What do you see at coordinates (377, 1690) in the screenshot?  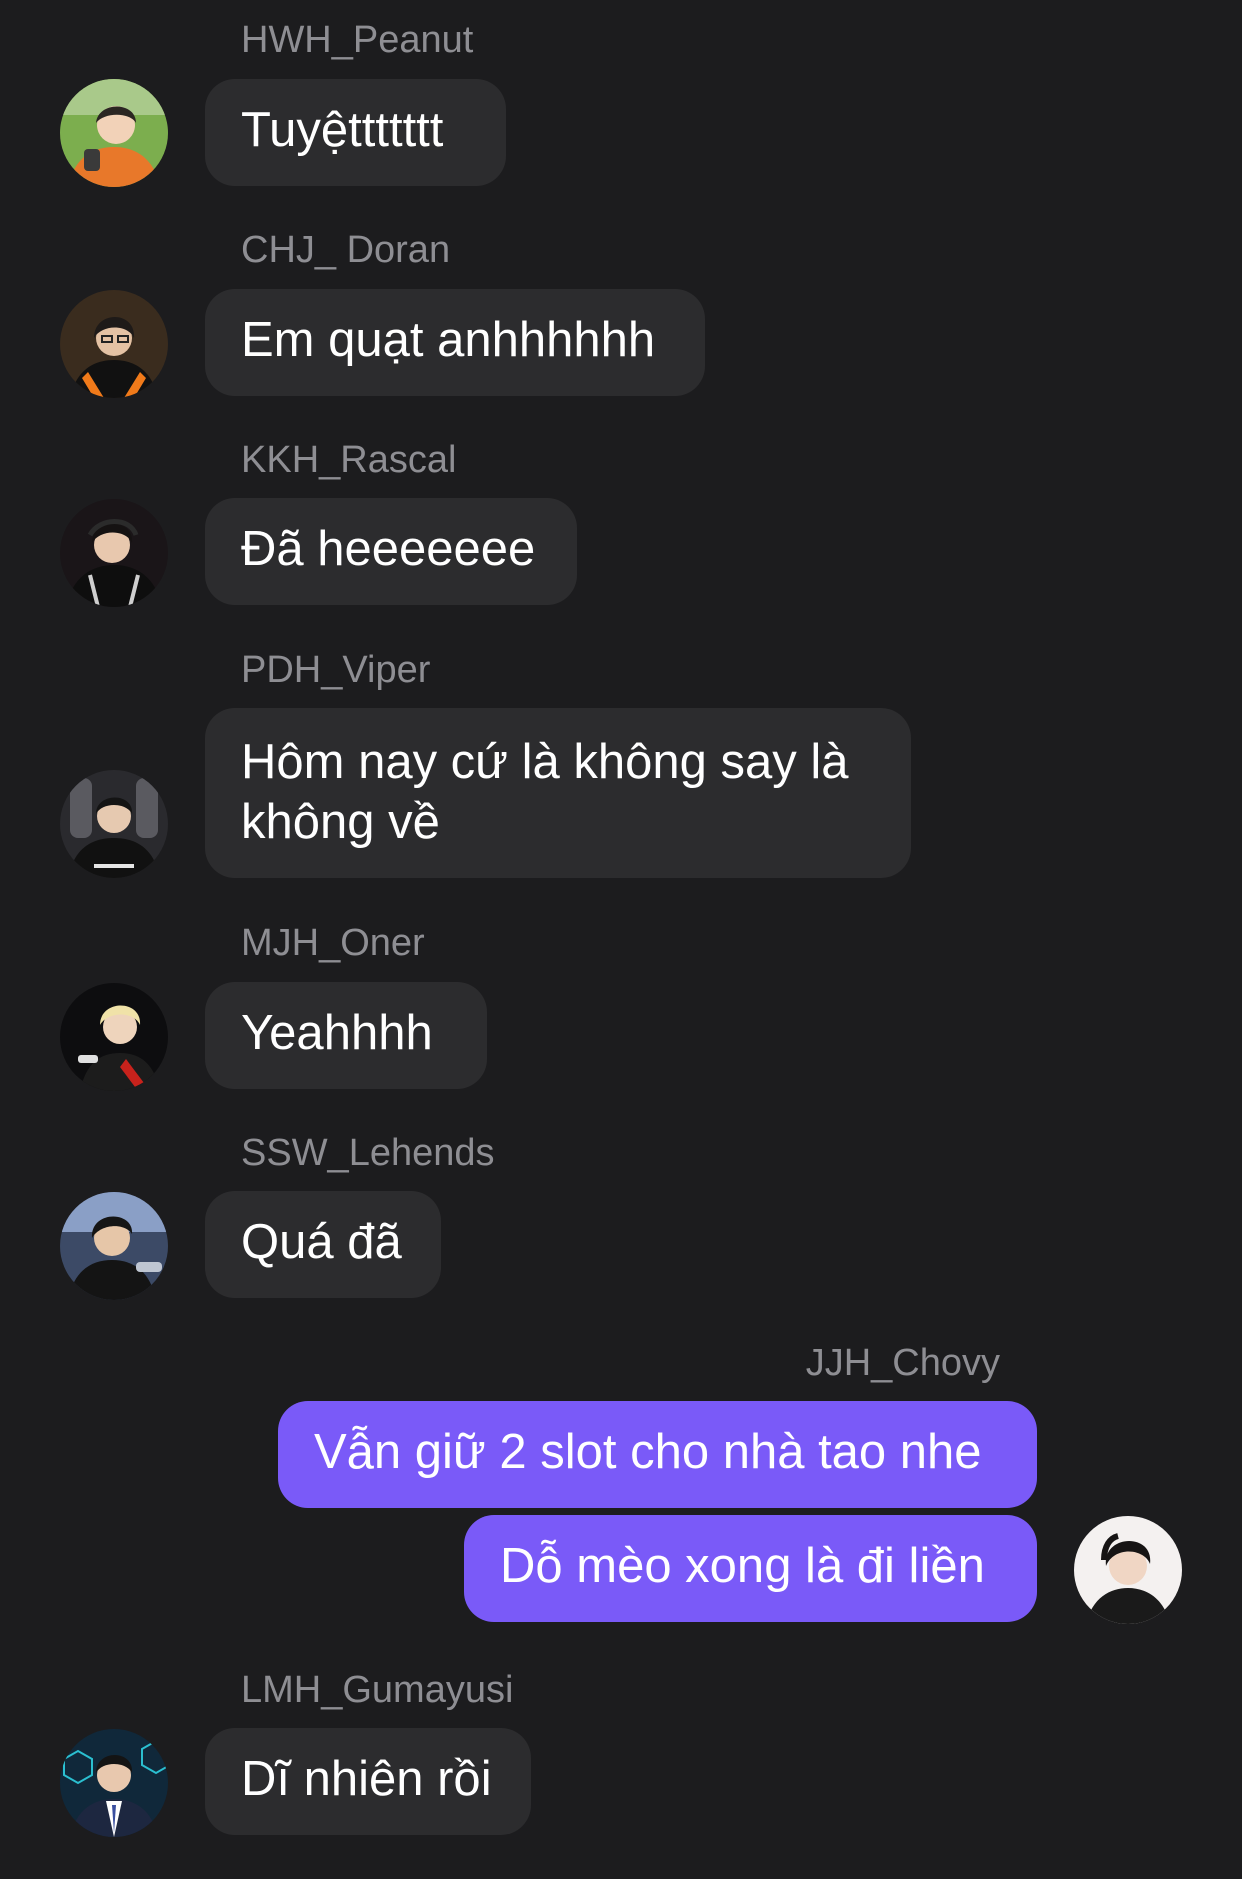 I see `sender-name-gumayusi: LMH_Gumayusi` at bounding box center [377, 1690].